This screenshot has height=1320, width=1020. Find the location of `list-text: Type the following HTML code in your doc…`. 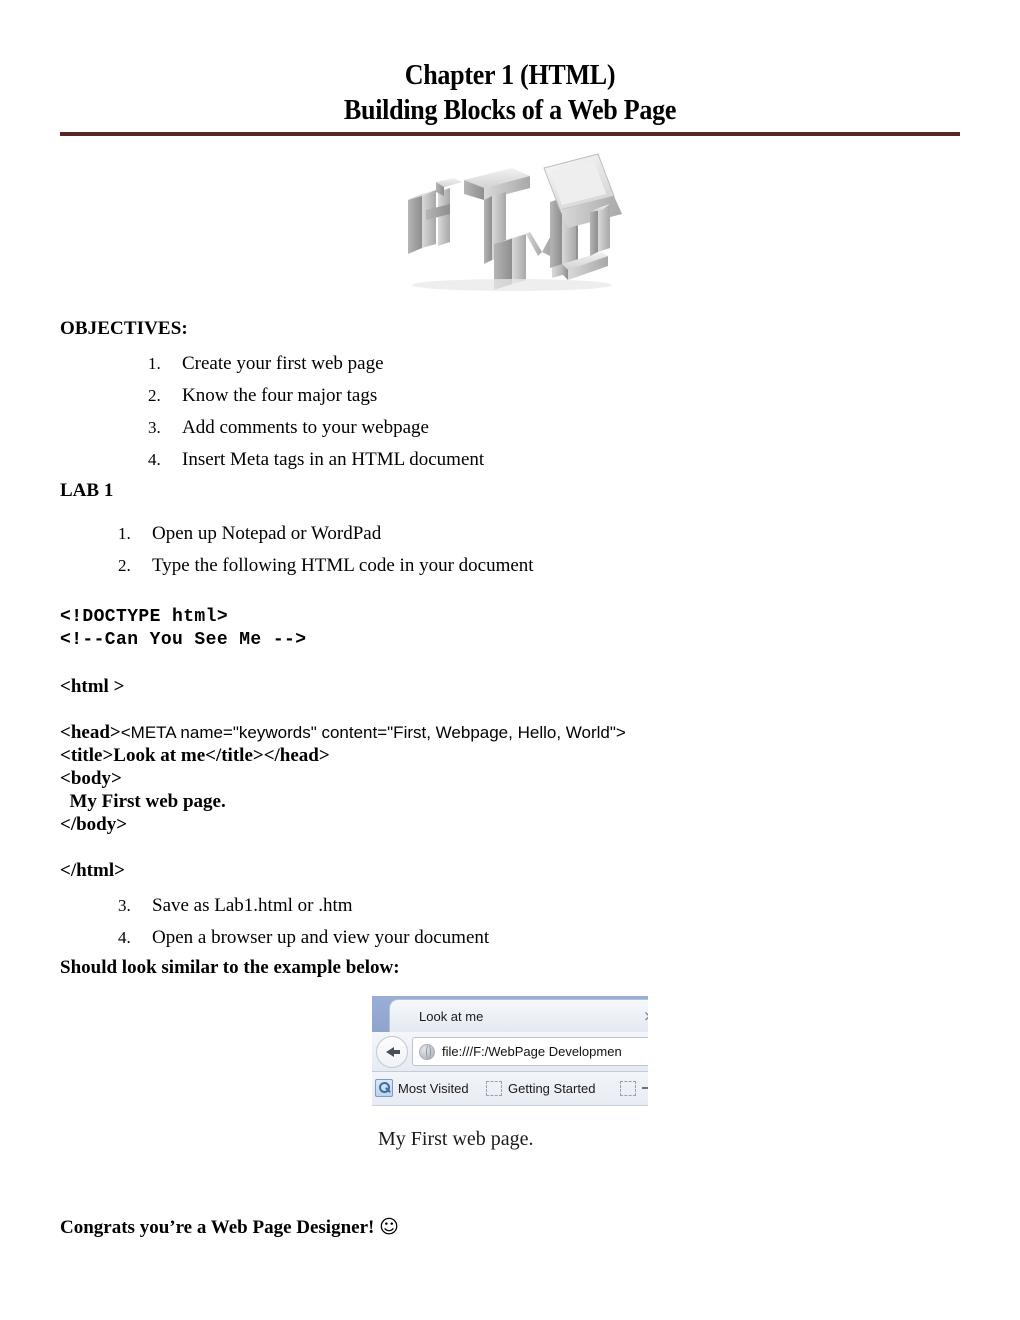

list-text: Type the following HTML code in your doc… is located at coordinates (343, 565).